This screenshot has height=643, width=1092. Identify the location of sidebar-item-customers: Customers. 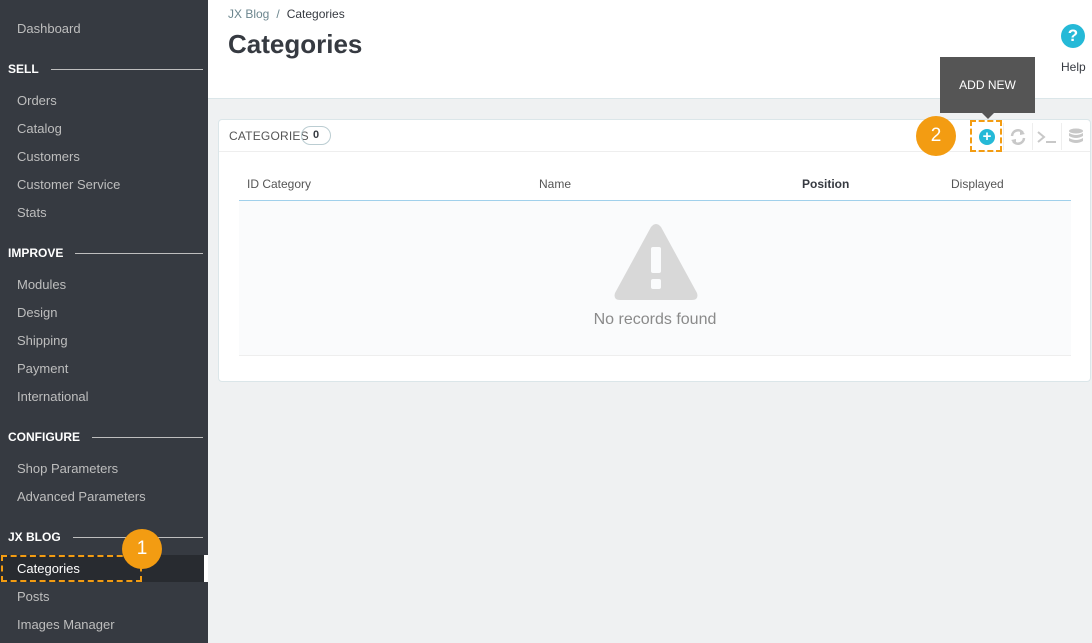
(48, 156).